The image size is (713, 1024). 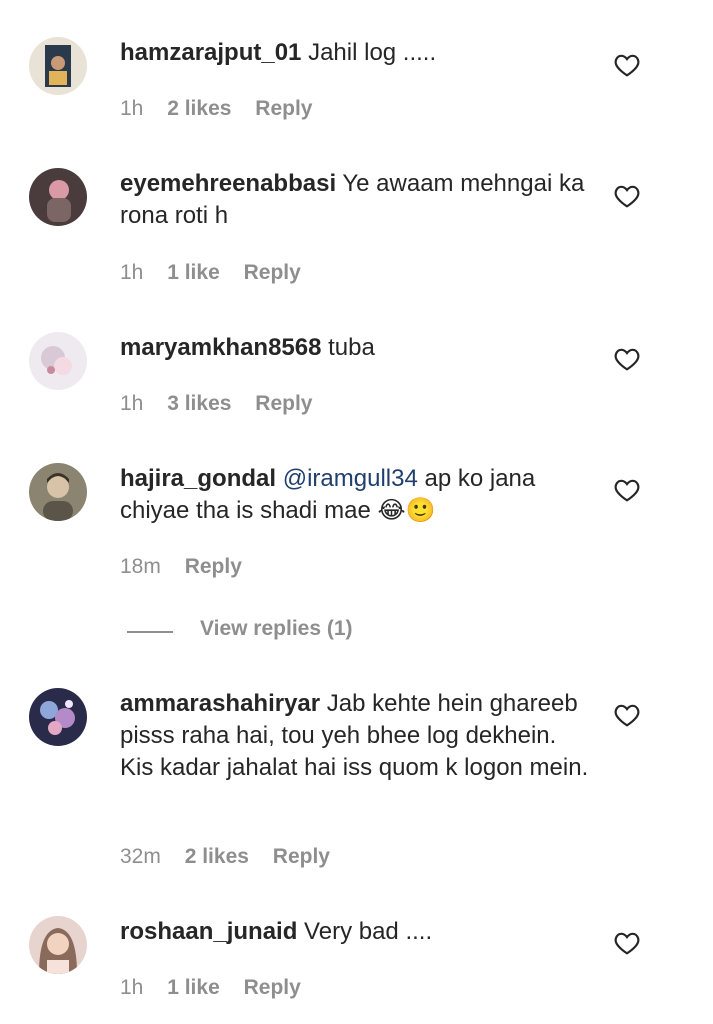 I want to click on username: roshaan_junaid, so click(x=208, y=931).